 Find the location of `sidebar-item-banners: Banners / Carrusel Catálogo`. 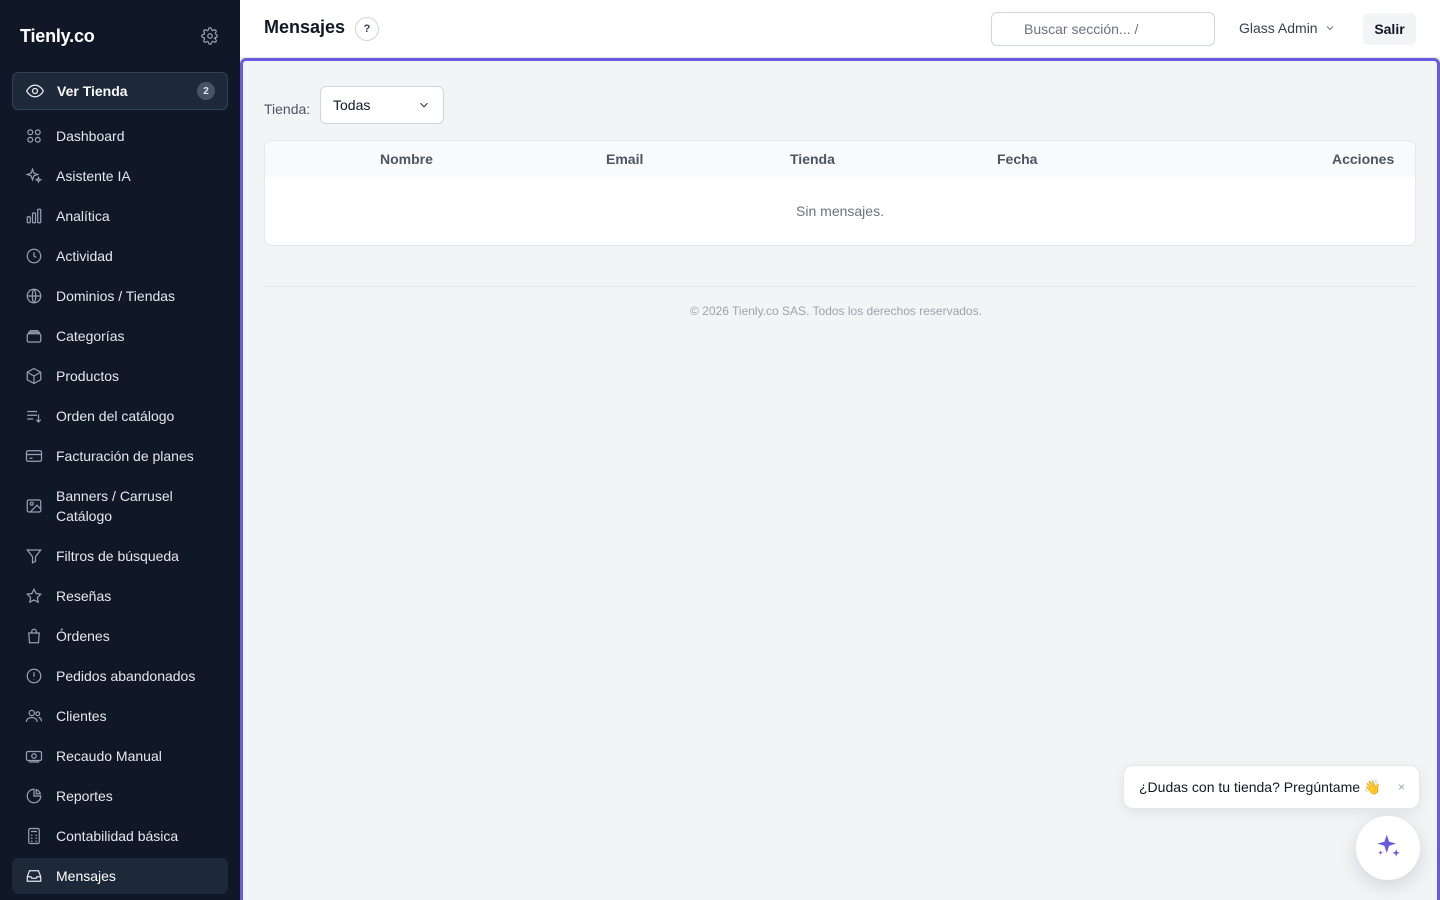

sidebar-item-banners: Banners / Carrusel Catálogo is located at coordinates (120, 506).